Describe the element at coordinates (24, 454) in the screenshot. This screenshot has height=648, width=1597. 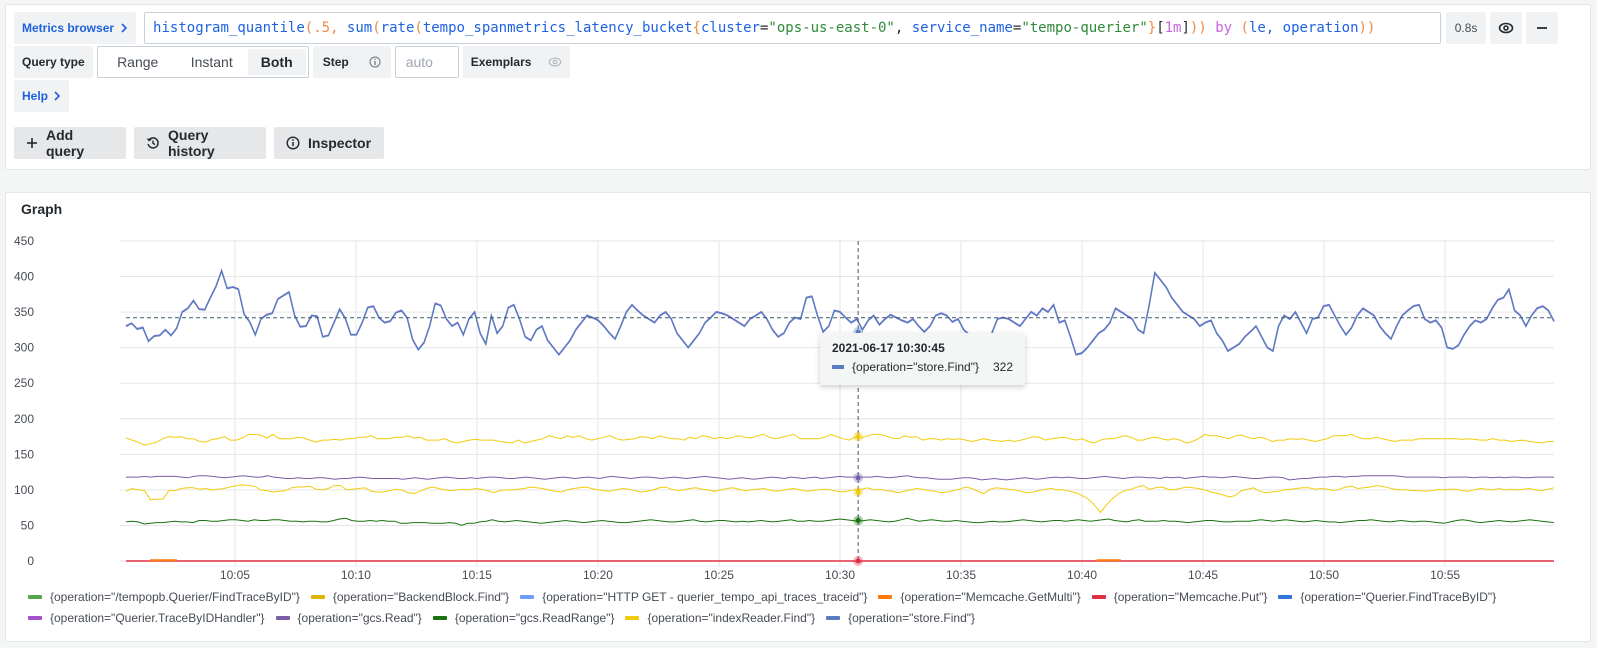
I see `y-tick-label: 150` at that location.